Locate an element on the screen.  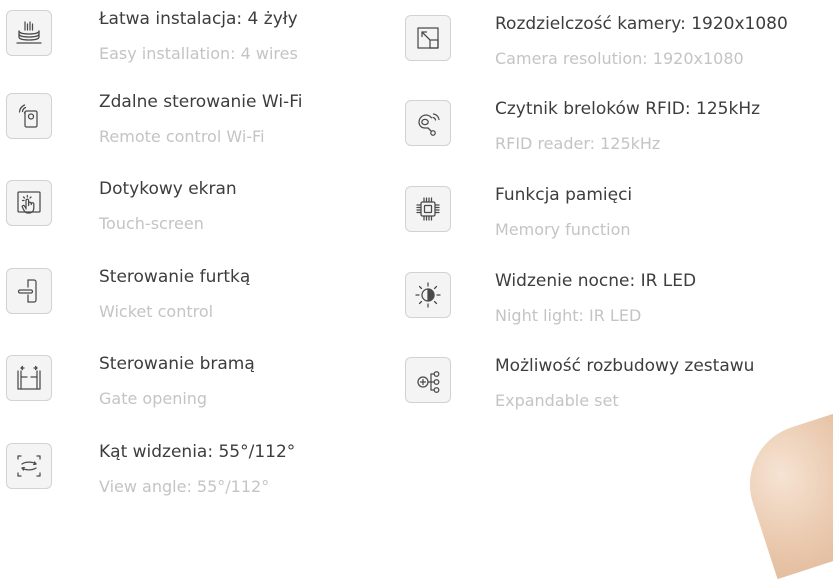
expandable-icon is located at coordinates (428, 380).